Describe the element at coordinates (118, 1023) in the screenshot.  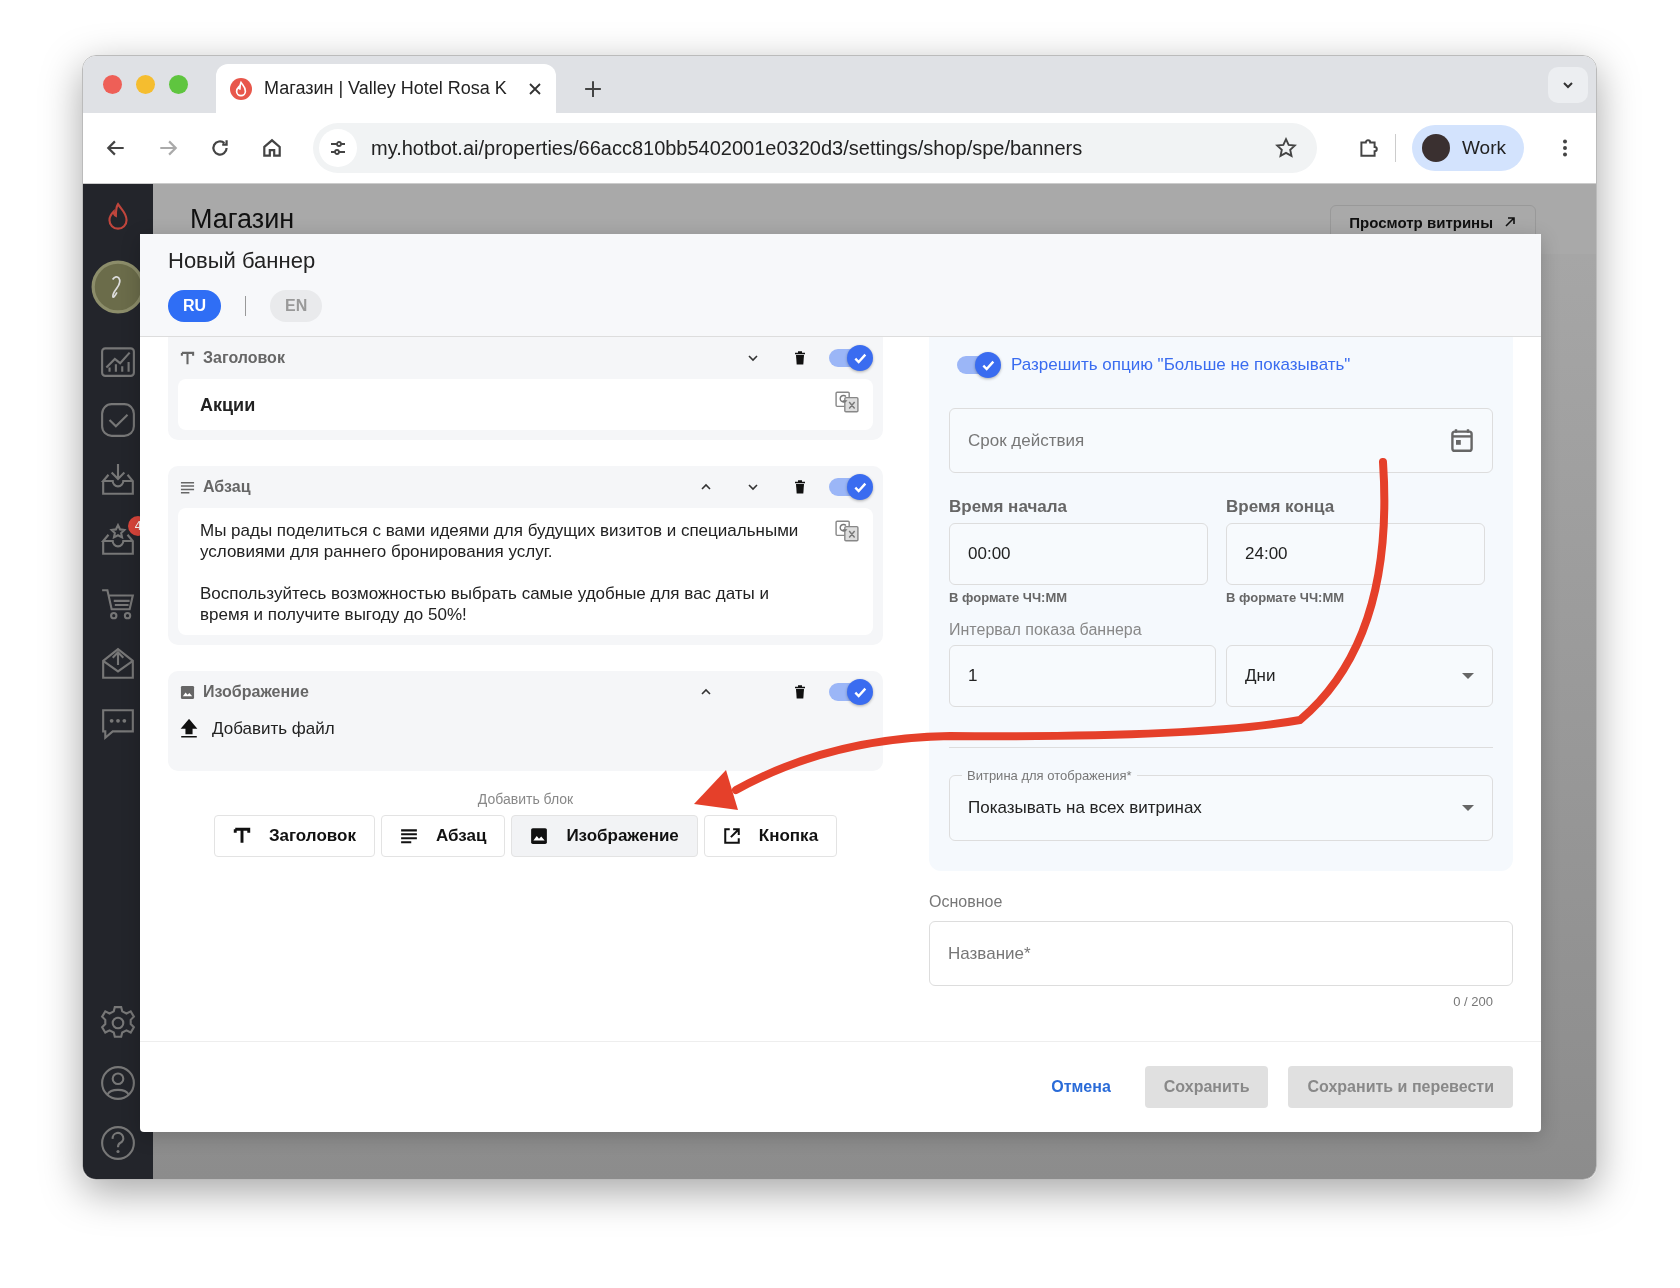
I see `settings-icon` at that location.